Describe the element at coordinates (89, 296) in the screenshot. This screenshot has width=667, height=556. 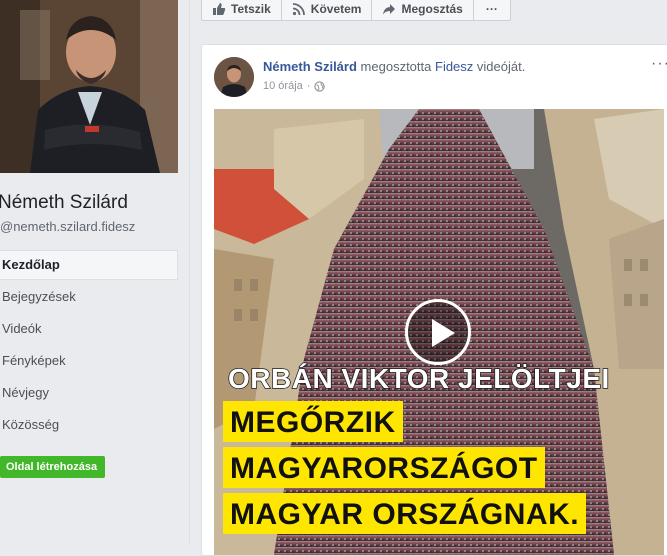
I see `nav-item-posts: Bejegyzések` at that location.